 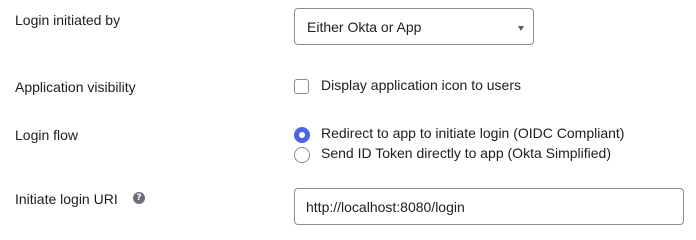 I want to click on display-app-icon-checkbox, so click(x=301, y=86).